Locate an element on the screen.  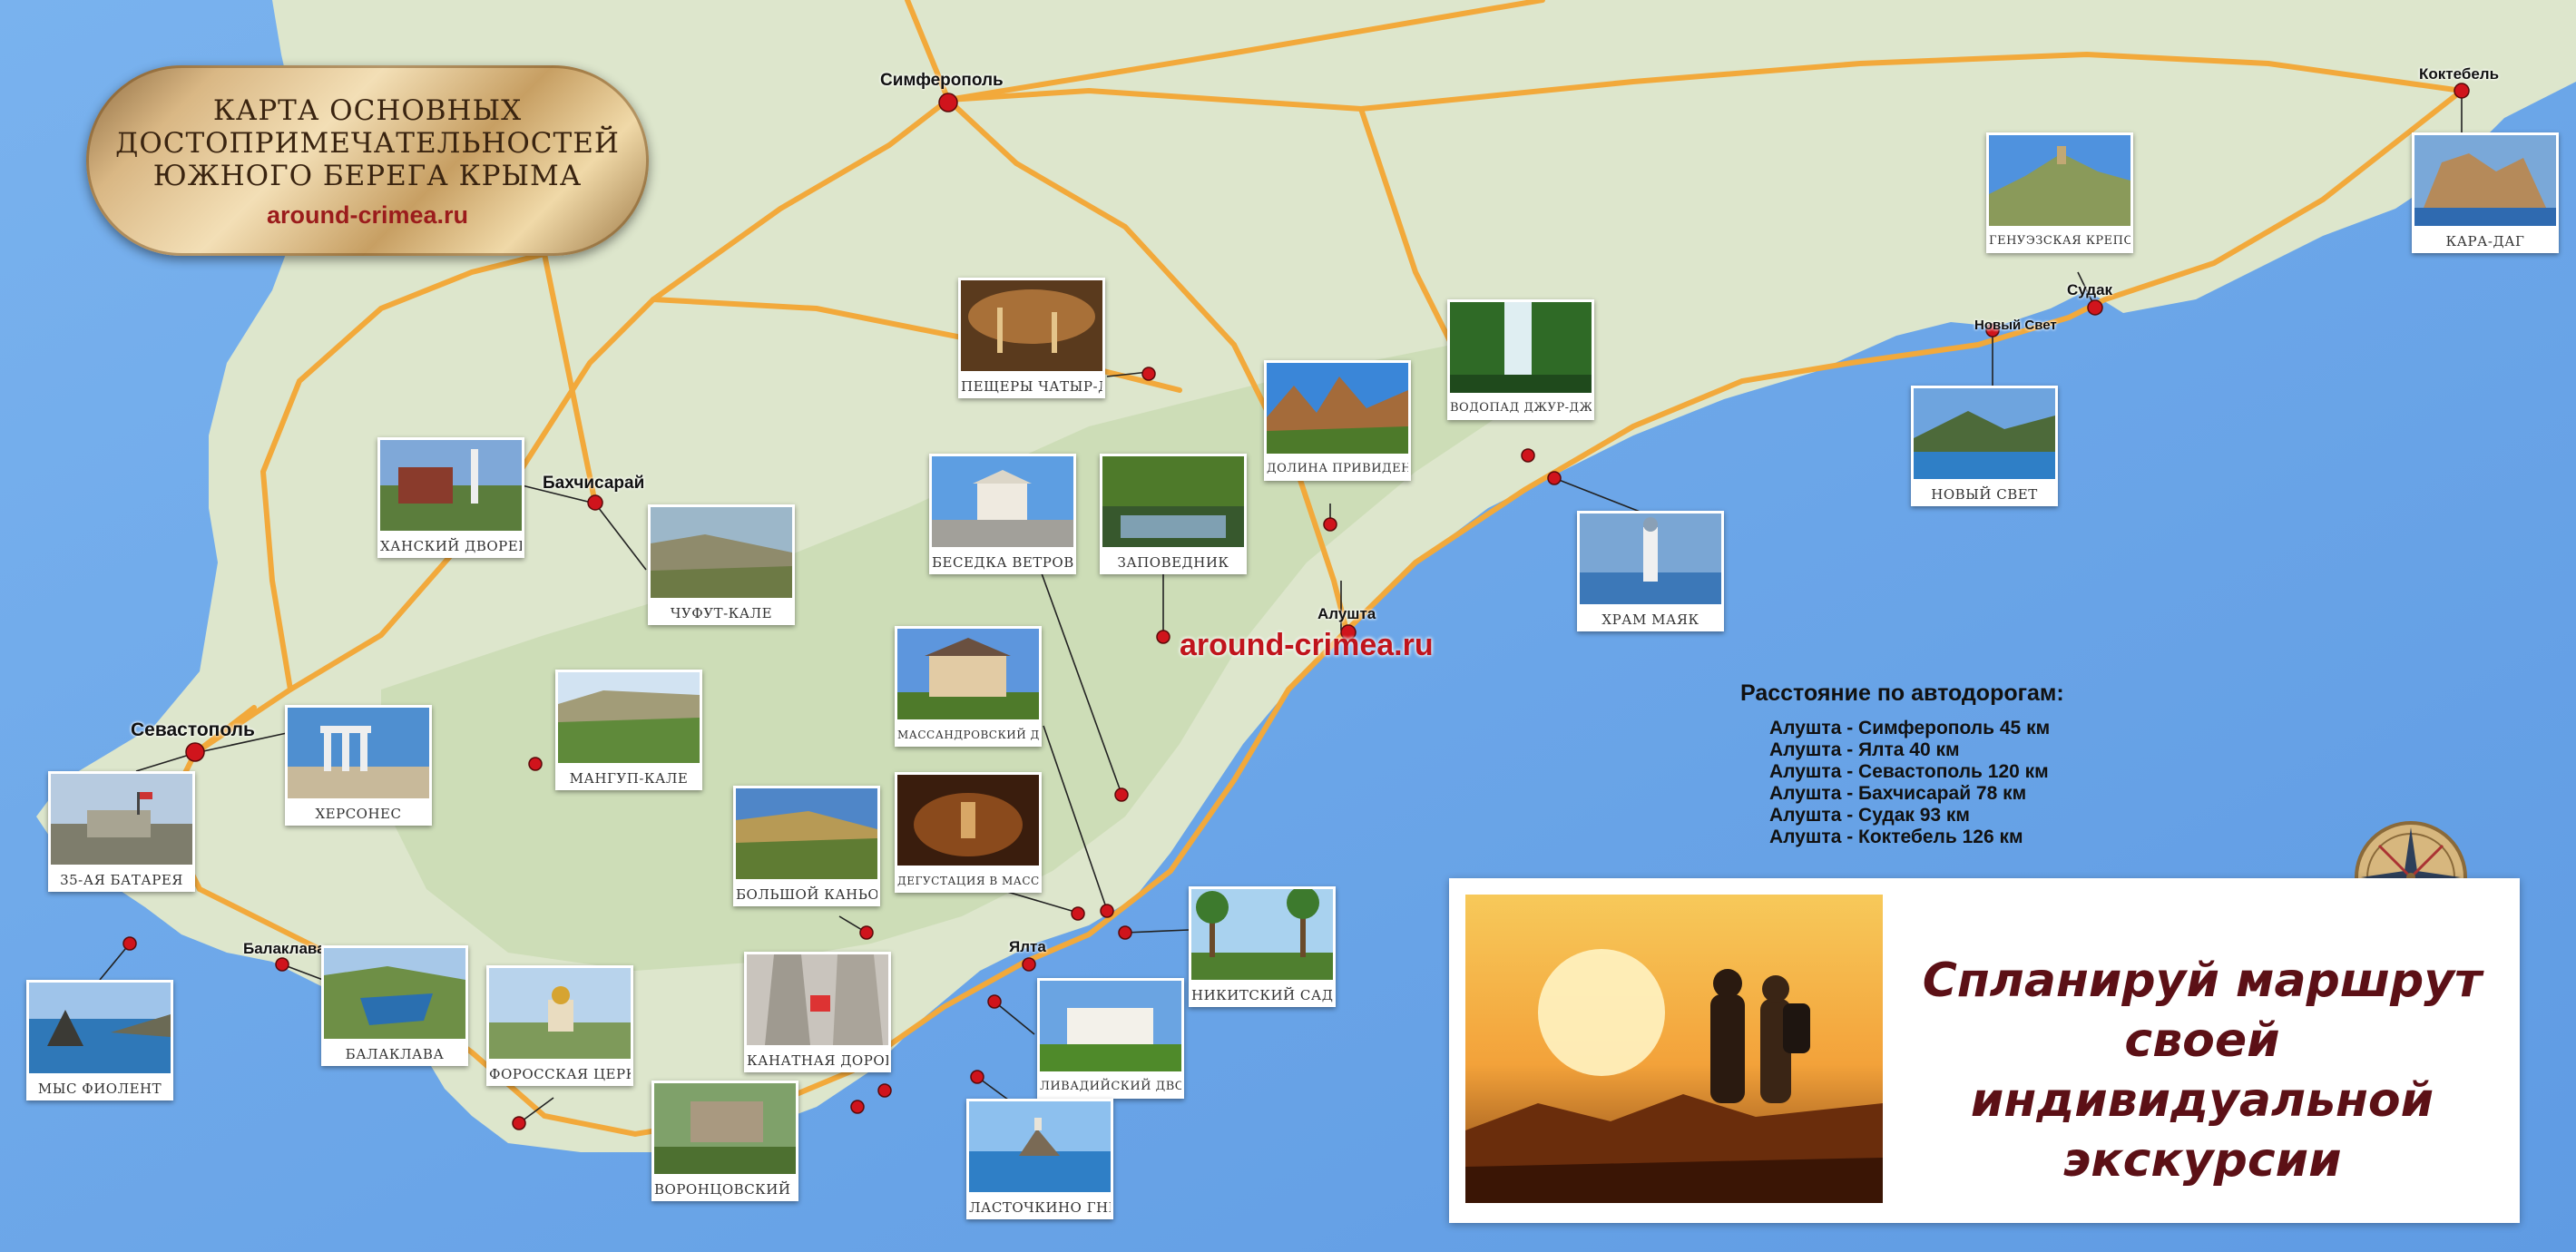
card-chatyr-dag: ПЕЩЕРЫ ЧАТЫР-ДАГА is located at coordinates (1031, 338).